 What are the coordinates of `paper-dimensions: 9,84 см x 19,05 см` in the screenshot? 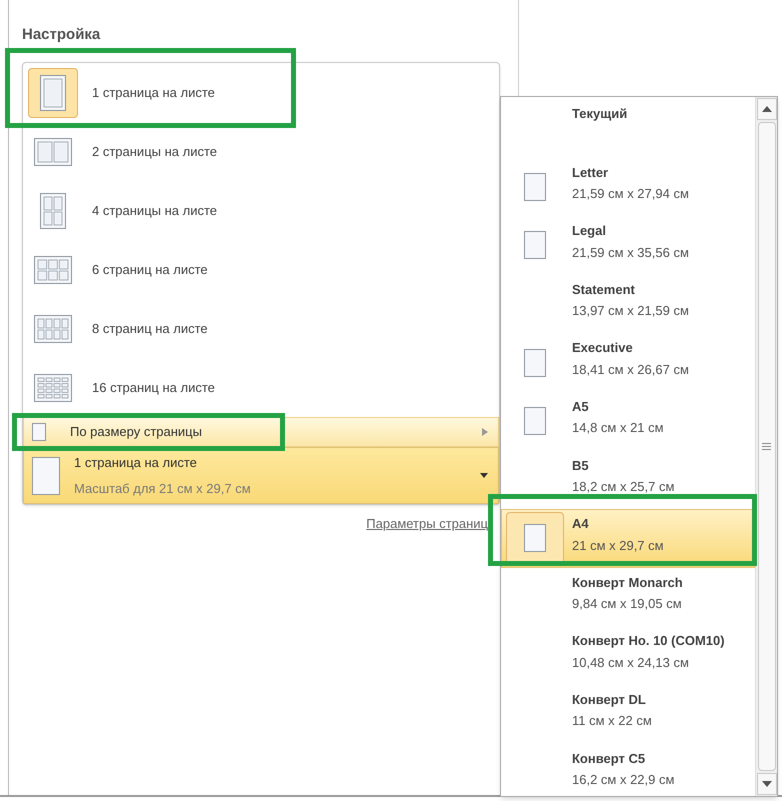 It's located at (627, 604).